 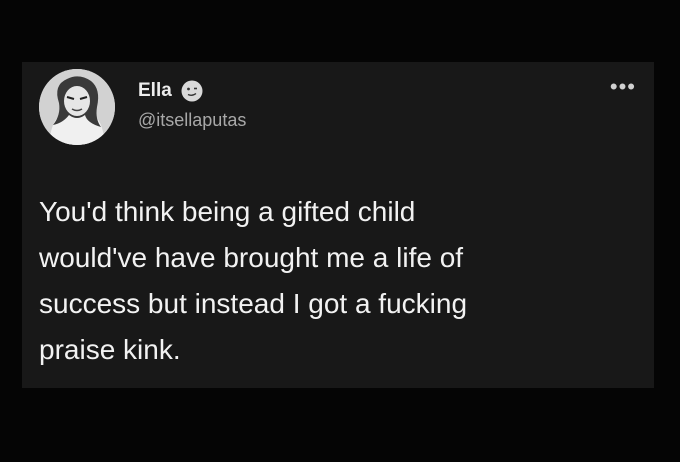 I want to click on author-row: Ella, so click(x=171, y=91).